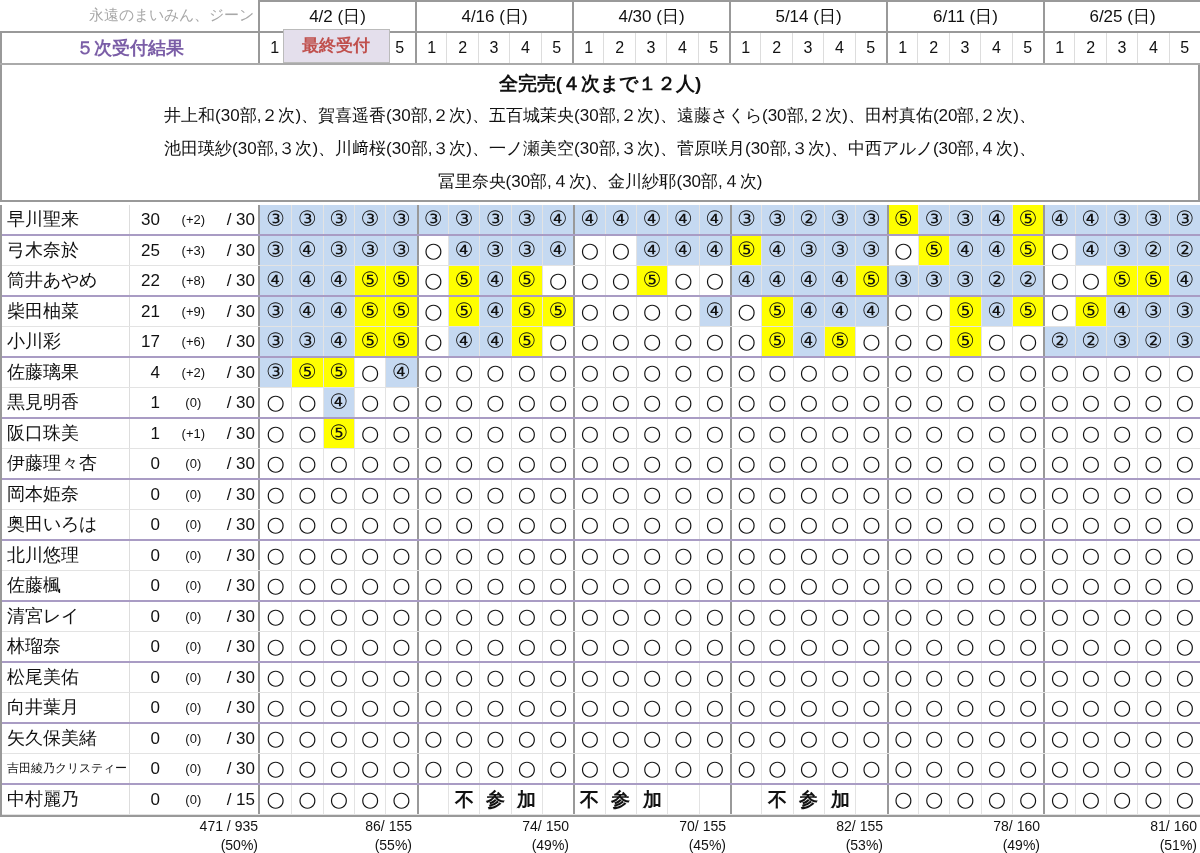  What do you see at coordinates (52, 524) in the screenshot?
I see `member-name: 奥田いろは` at bounding box center [52, 524].